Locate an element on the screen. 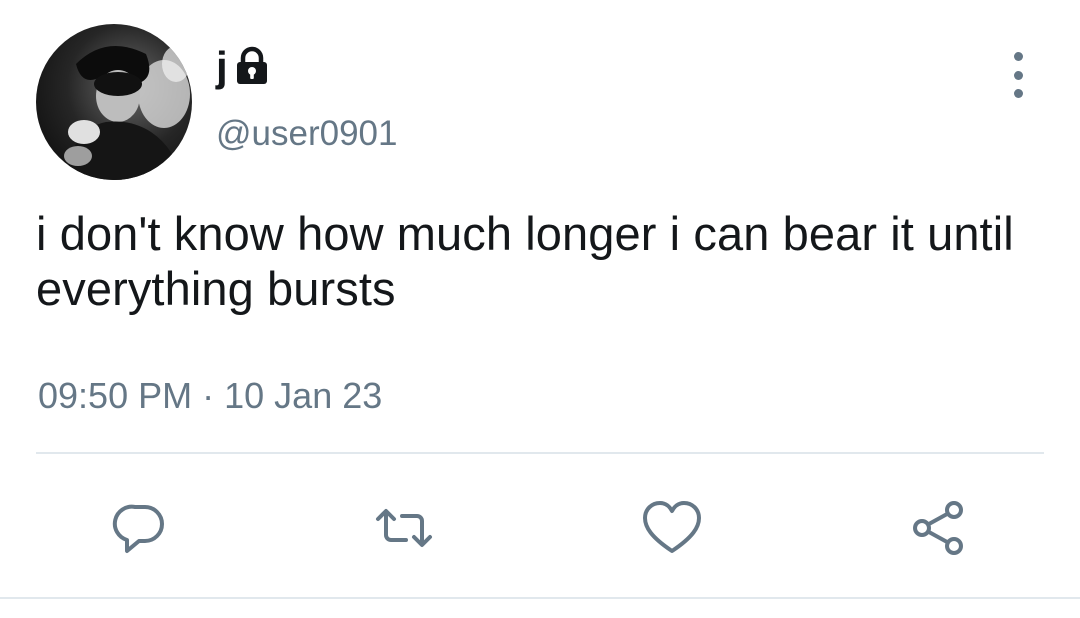  tweet-date: 10 Jan 23 is located at coordinates (303, 395).